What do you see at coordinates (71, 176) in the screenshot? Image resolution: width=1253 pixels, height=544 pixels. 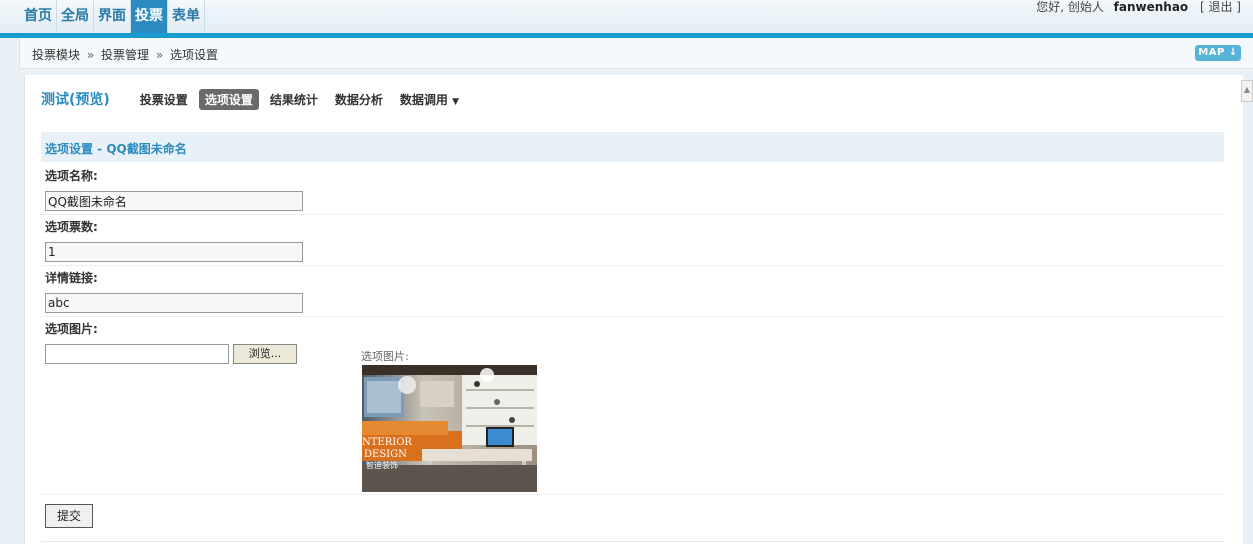 I see `option-name-label: 选项名称:` at bounding box center [71, 176].